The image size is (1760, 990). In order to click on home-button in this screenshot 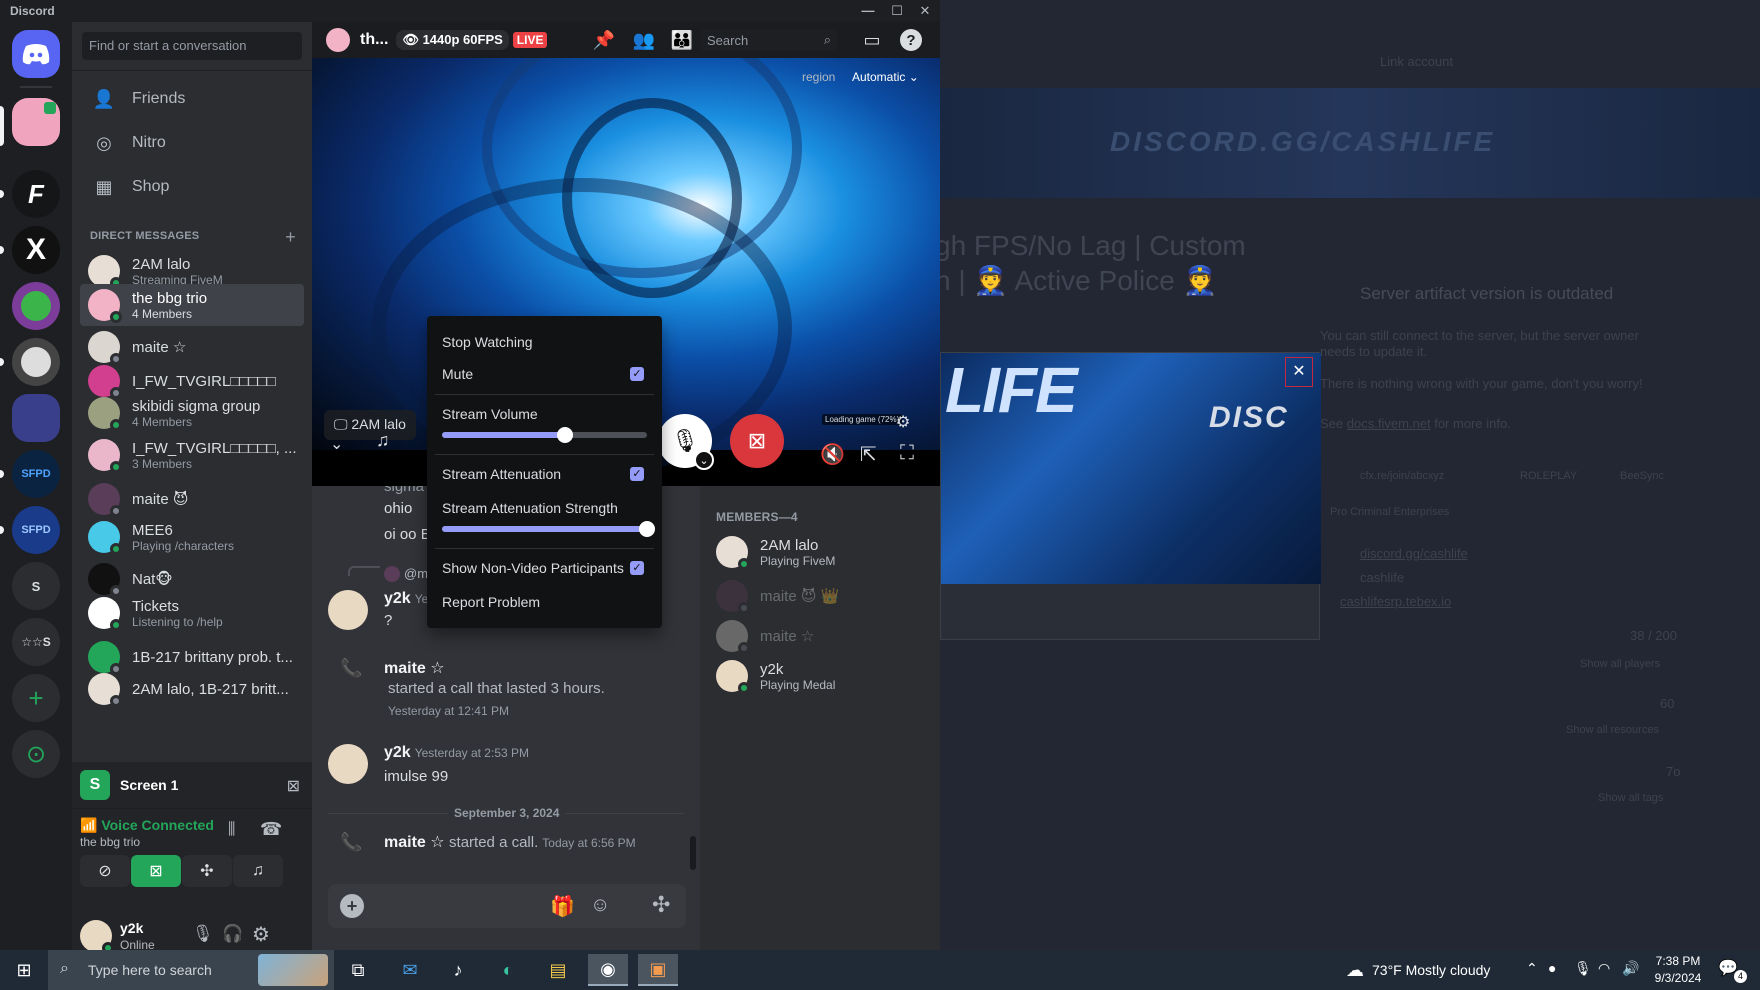, I will do `click(36, 54)`.